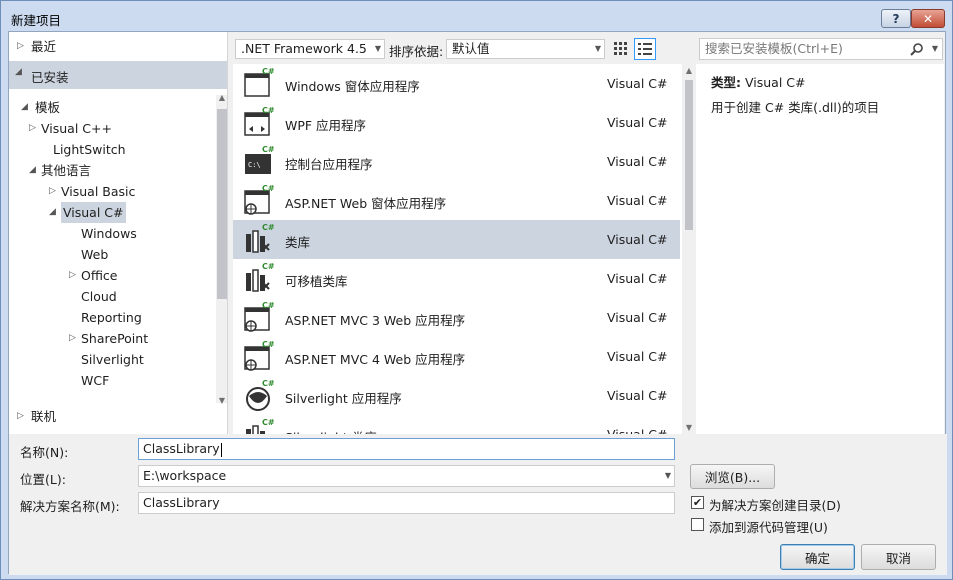 Image resolution: width=953 pixels, height=580 pixels. I want to click on sort-label: 排序依据:, so click(416, 51).